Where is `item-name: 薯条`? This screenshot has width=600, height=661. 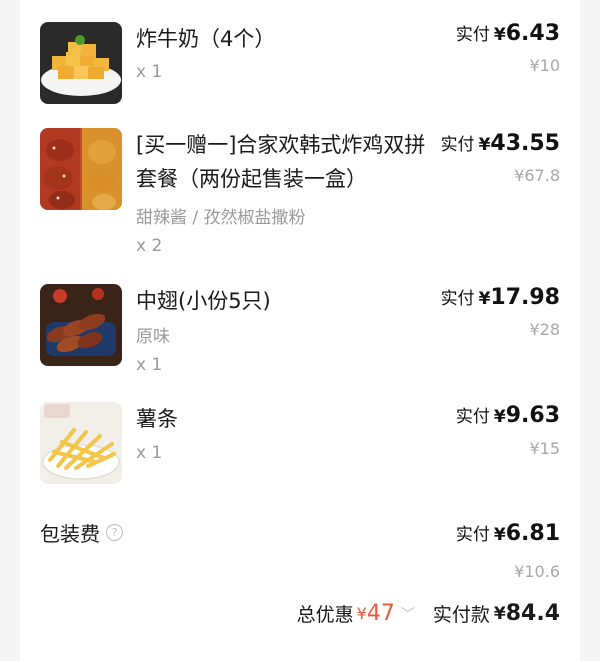
item-name: 薯条 is located at coordinates (157, 419).